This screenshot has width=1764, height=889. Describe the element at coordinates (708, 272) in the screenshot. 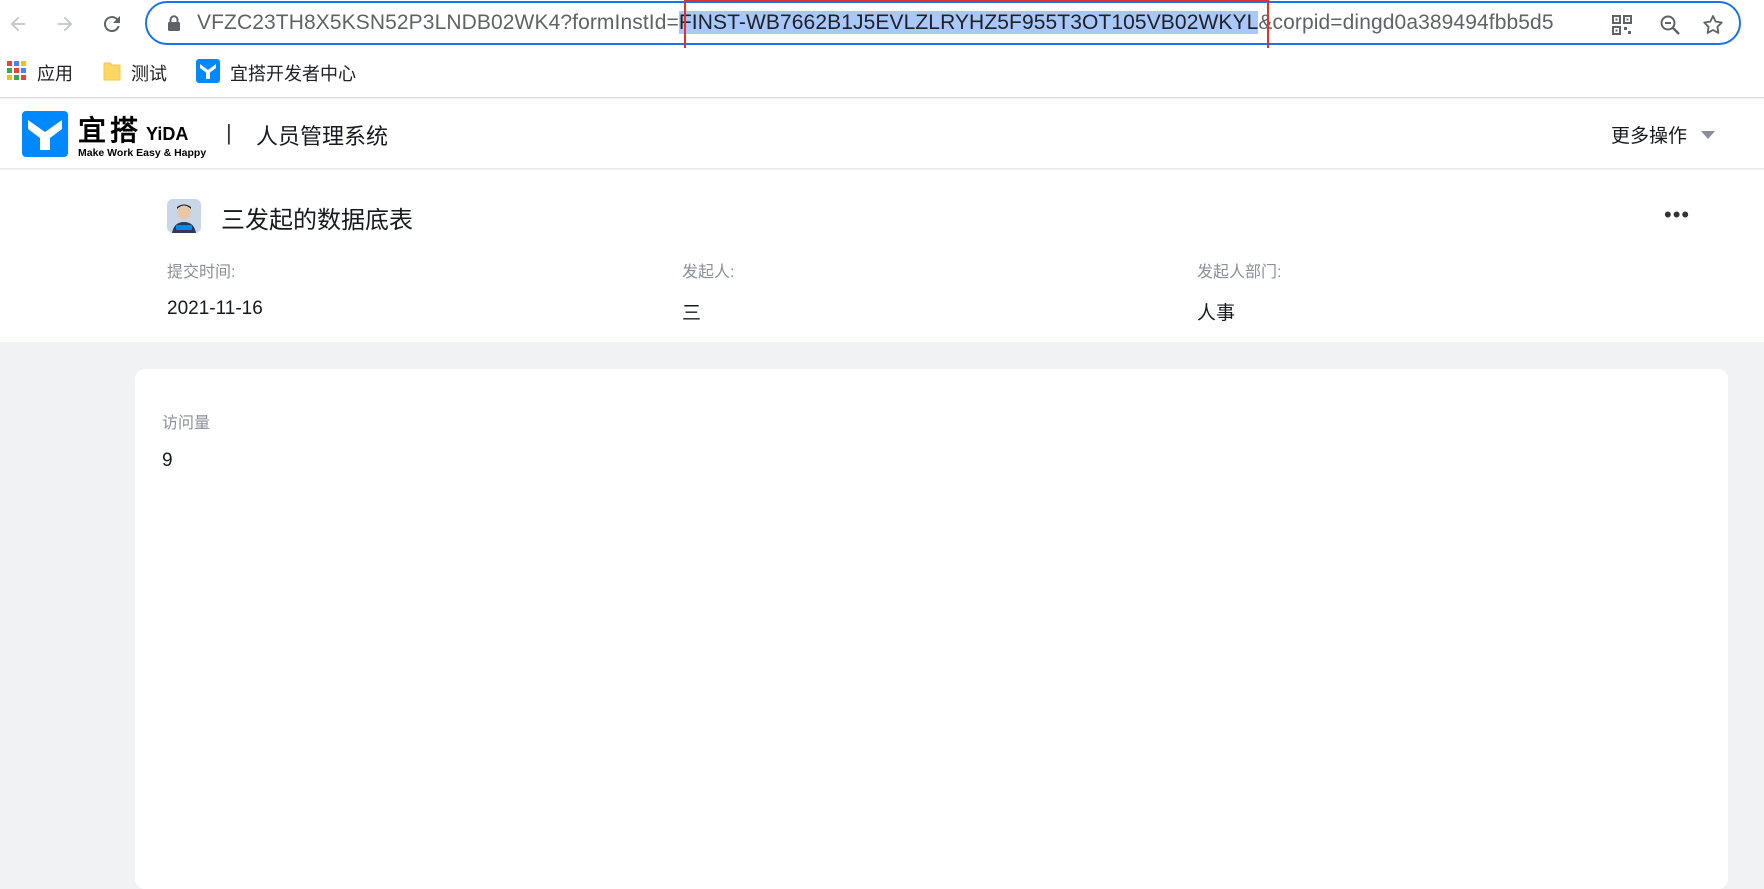

I see `meta-label: 发起人:` at that location.